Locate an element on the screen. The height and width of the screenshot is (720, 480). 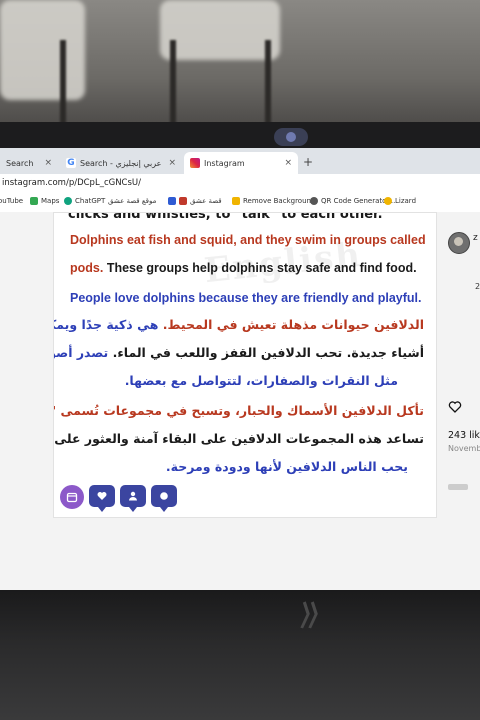
like-count: 243 lik is located at coordinates (464, 435).